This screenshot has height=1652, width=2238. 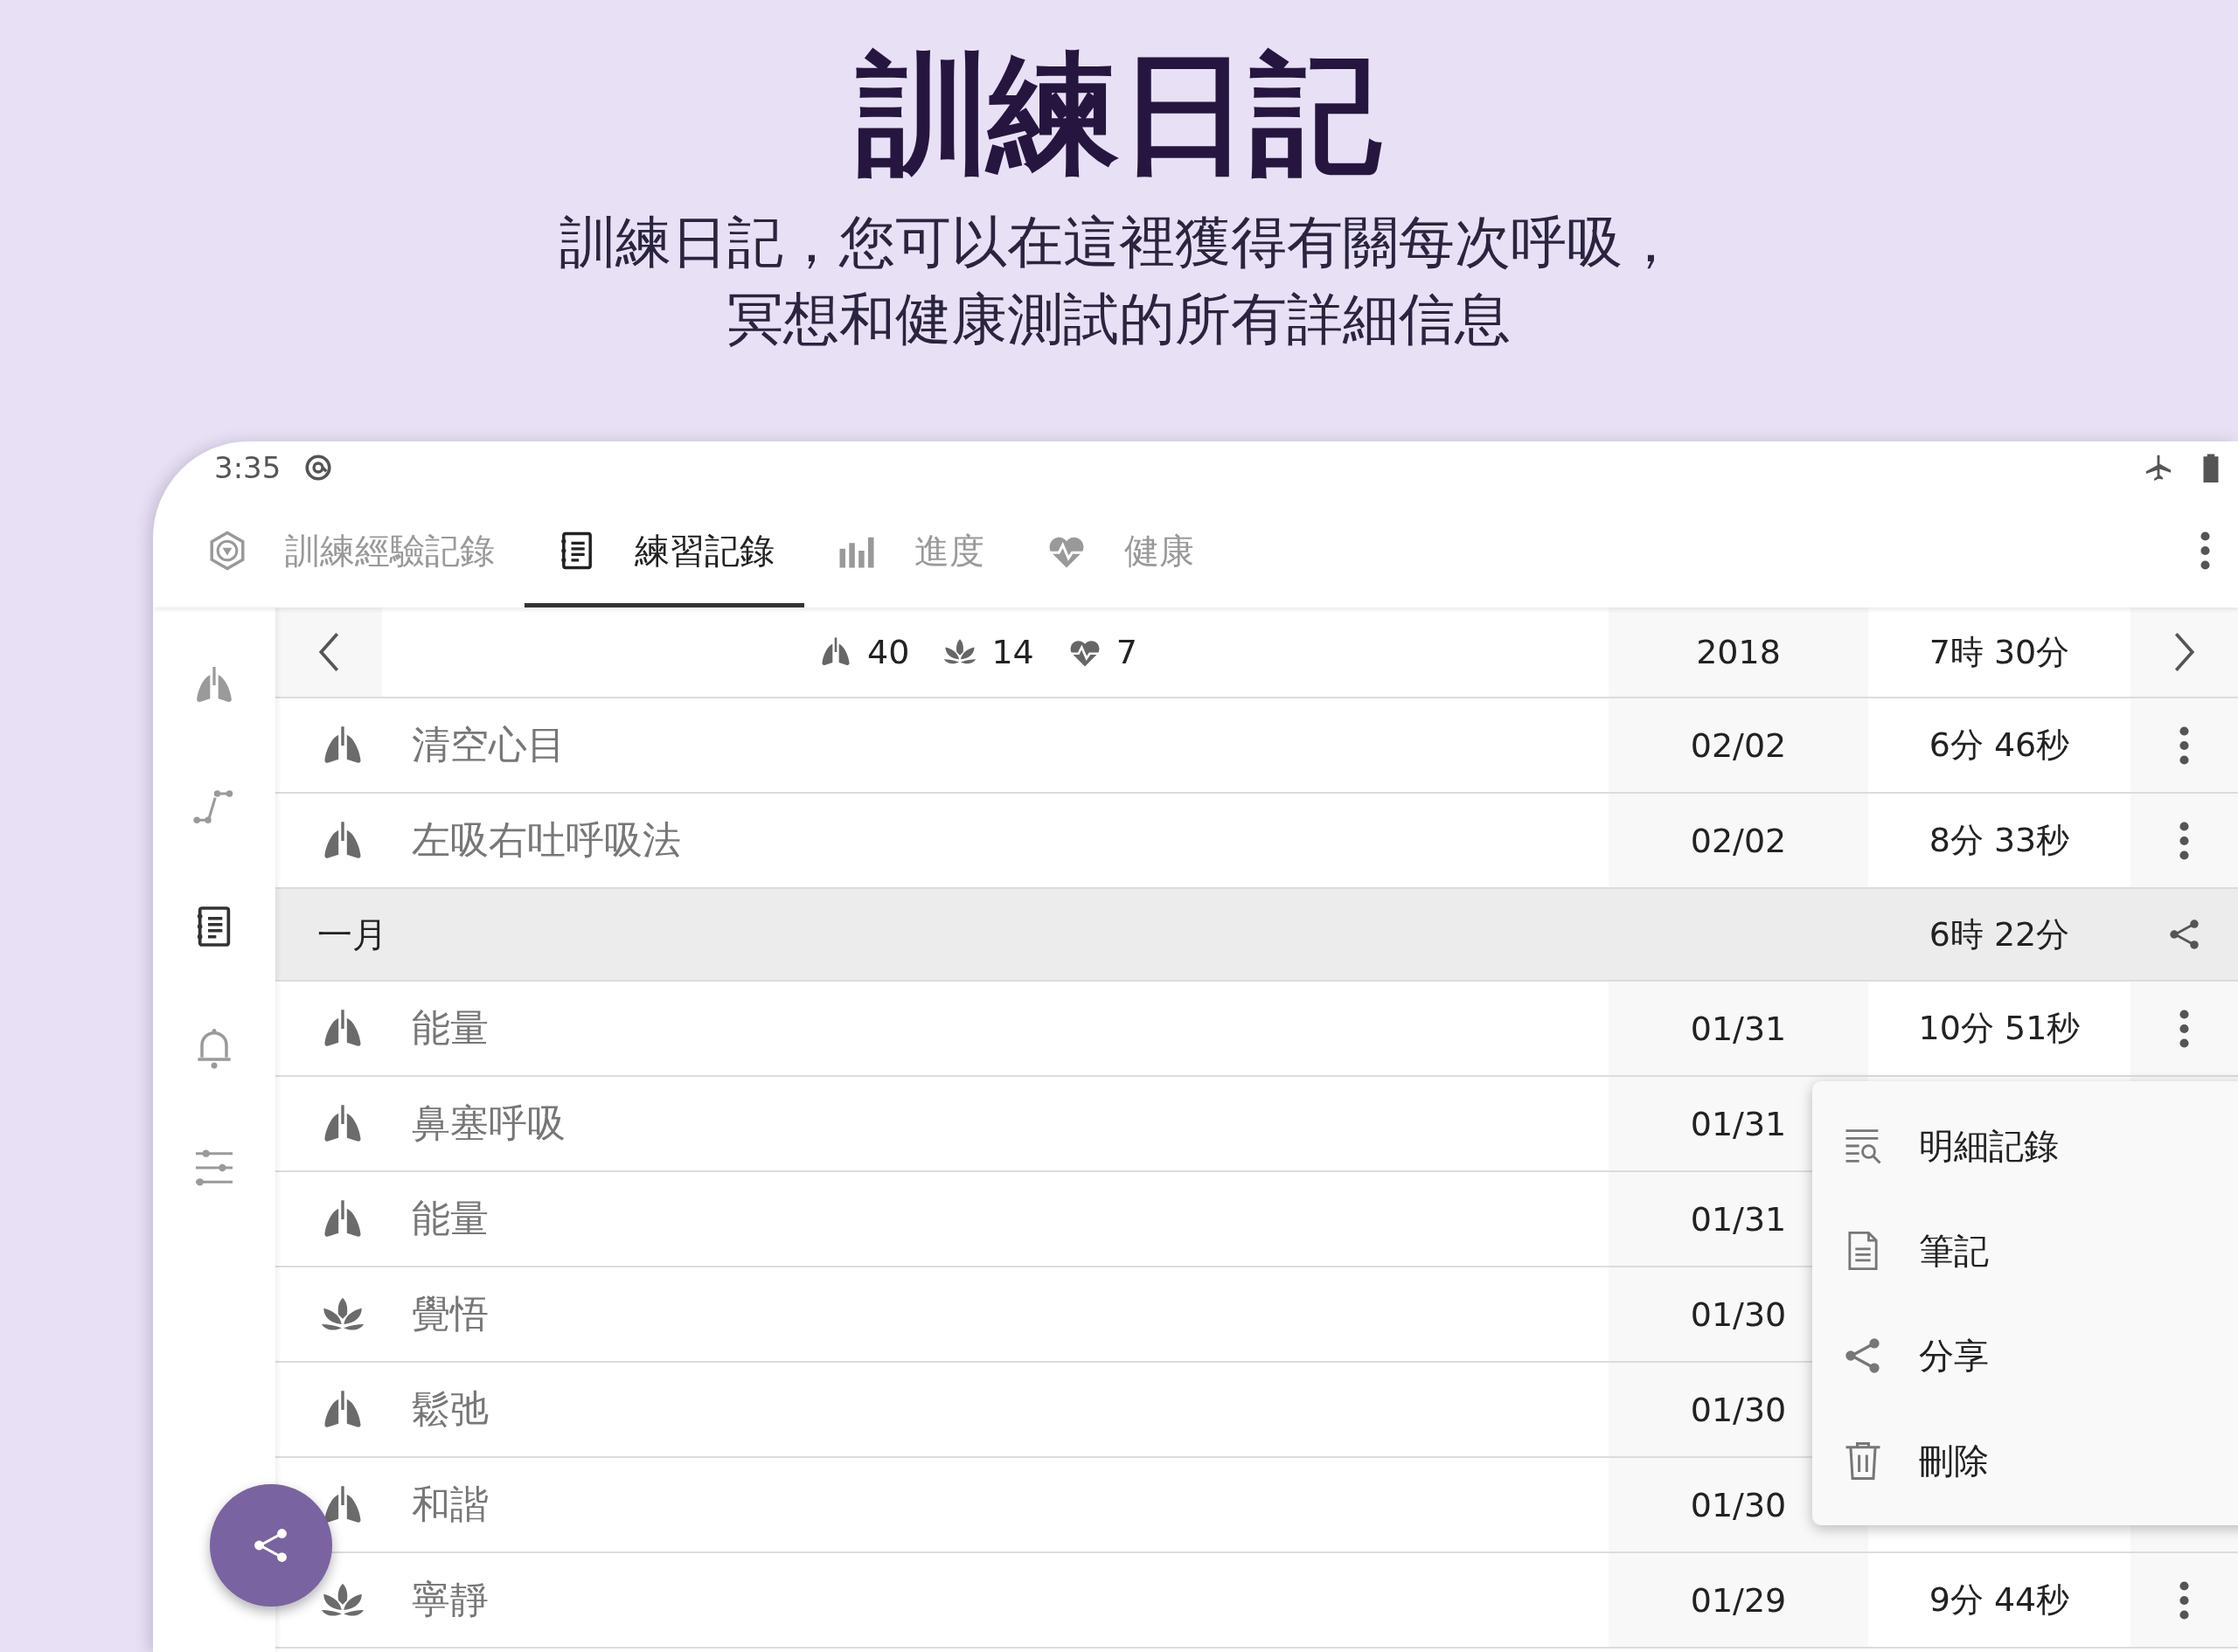 What do you see at coordinates (2025, 1145) in the screenshot?
I see `menu-item: 明細記錄` at bounding box center [2025, 1145].